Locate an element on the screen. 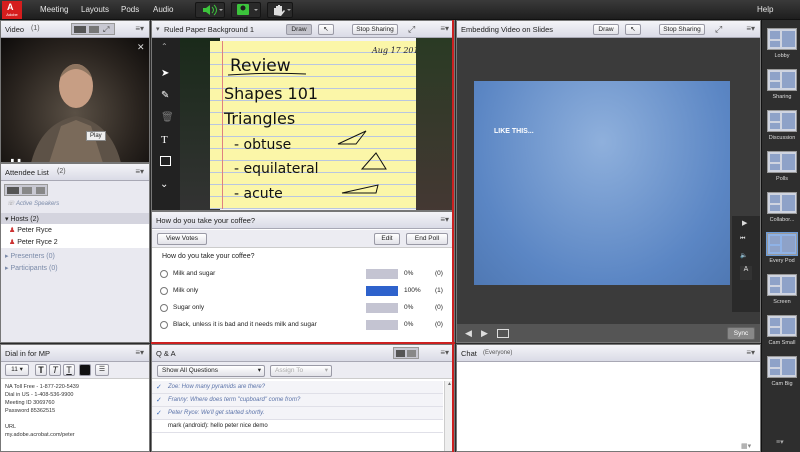  slides-menu-icon: ≡▾ is located at coordinates (750, 28).